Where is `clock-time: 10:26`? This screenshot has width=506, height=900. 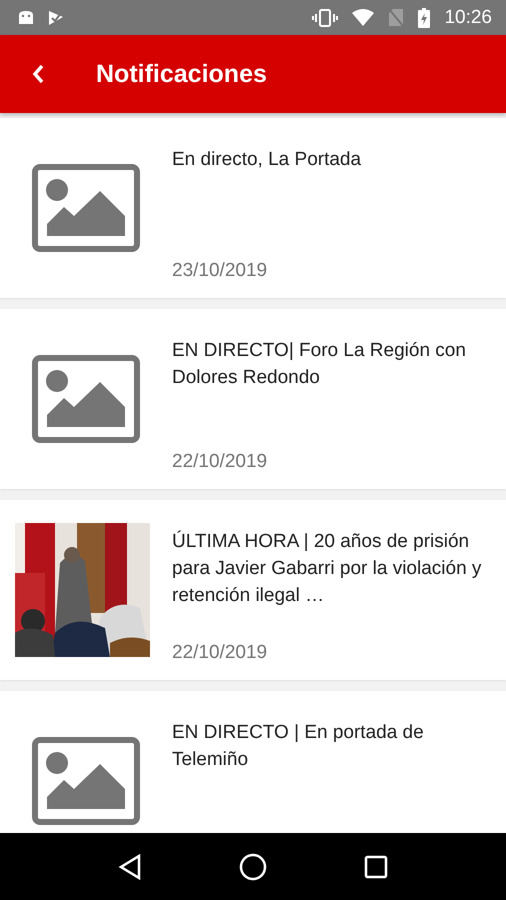 clock-time: 10:26 is located at coordinates (468, 17).